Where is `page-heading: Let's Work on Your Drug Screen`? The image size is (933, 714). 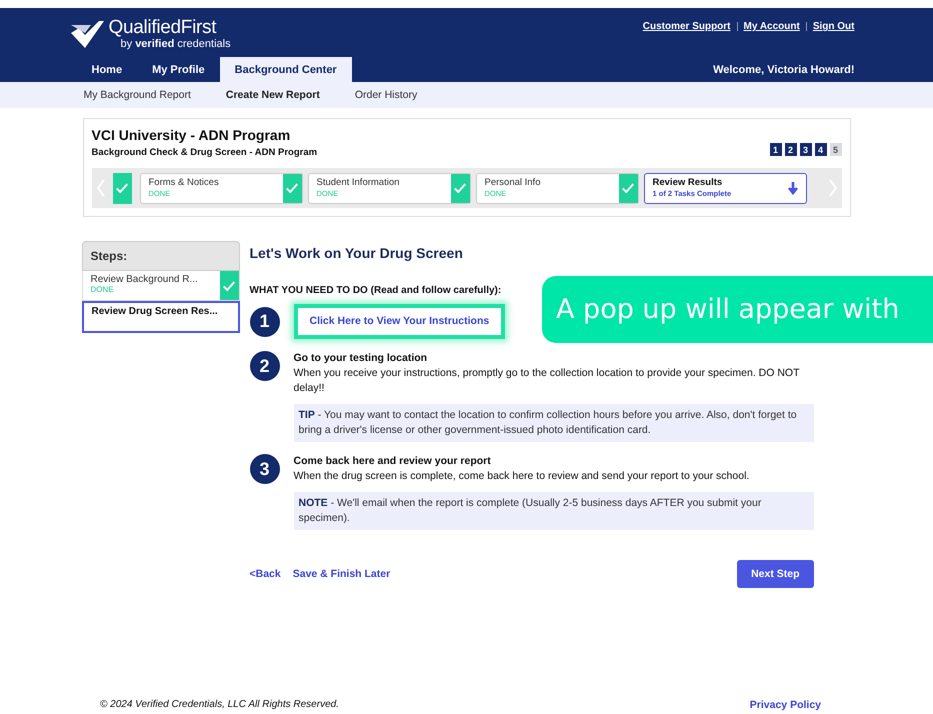
page-heading: Let's Work on Your Drug Screen is located at coordinates (357, 253).